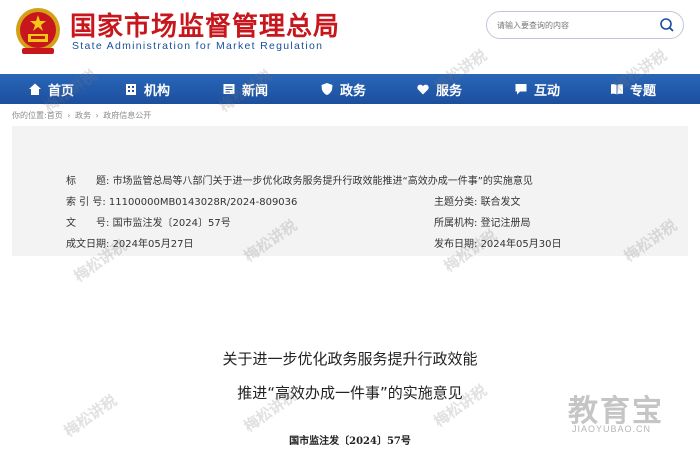  What do you see at coordinates (203, 202) in the screenshot?
I see `meta-index-value: 11100000MB0143028R/2024-809036` at bounding box center [203, 202].